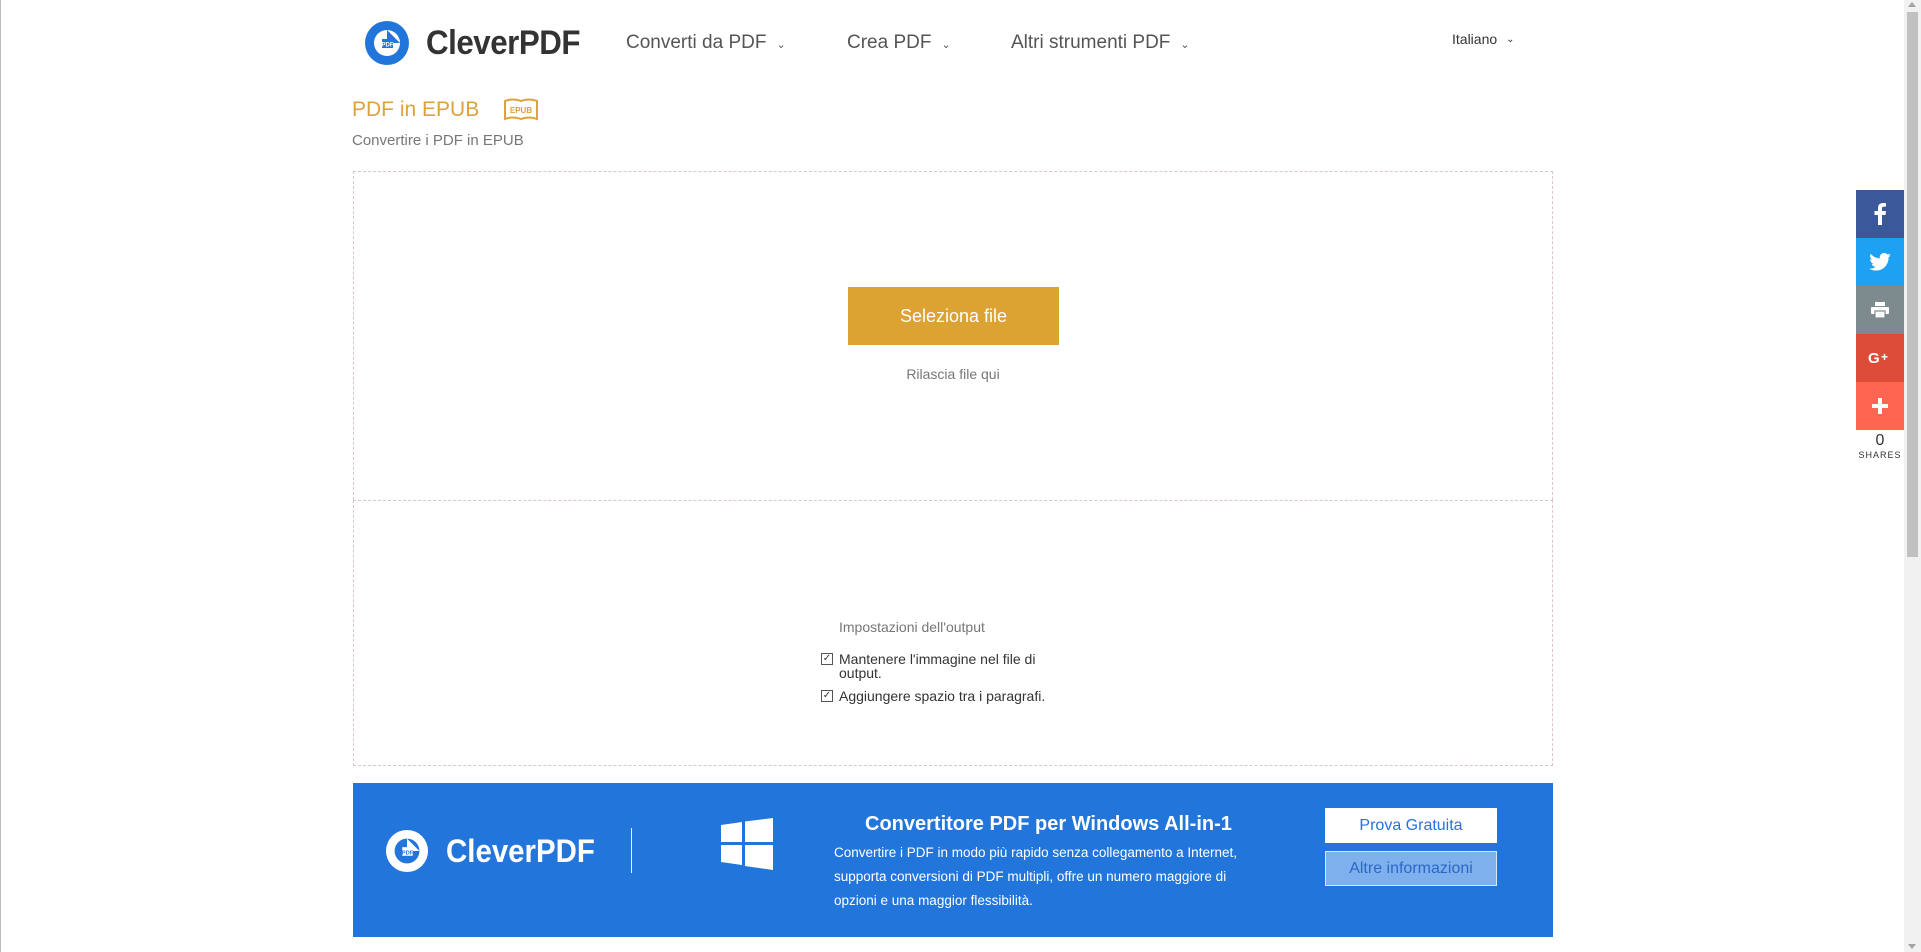  Describe the element at coordinates (1411, 868) in the screenshot. I see `more-info-button: Altre informazioni` at that location.